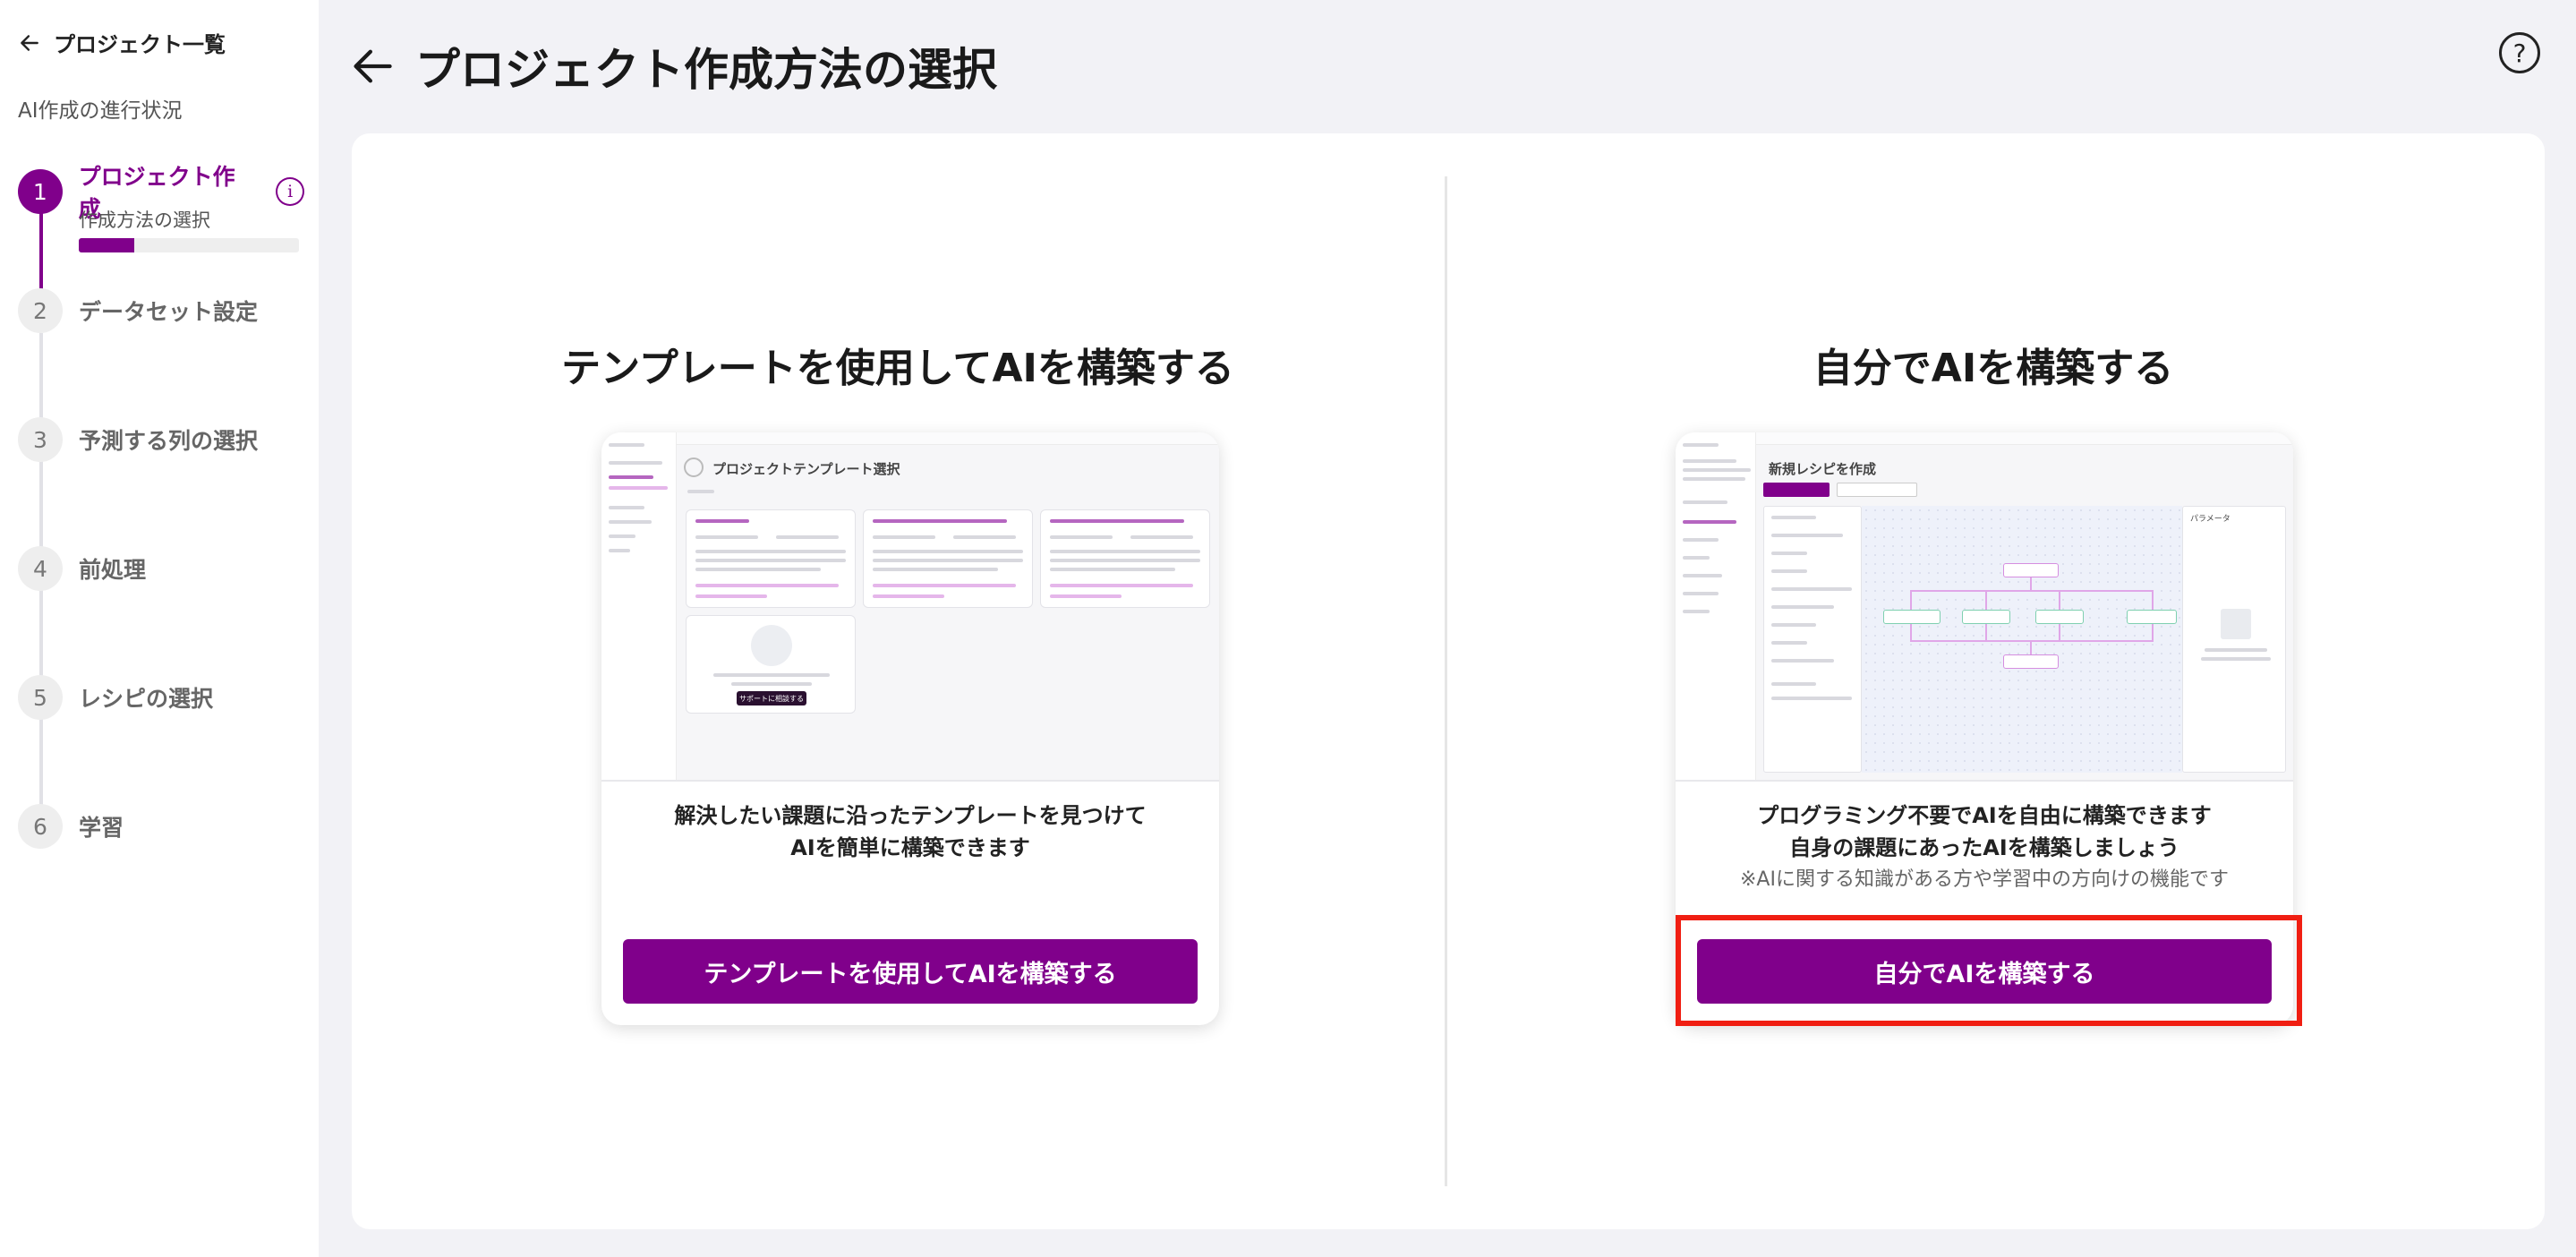  What do you see at coordinates (1984, 816) in the screenshot?
I see `description-line: プログラミング不要でAIを自由に構築できます` at bounding box center [1984, 816].